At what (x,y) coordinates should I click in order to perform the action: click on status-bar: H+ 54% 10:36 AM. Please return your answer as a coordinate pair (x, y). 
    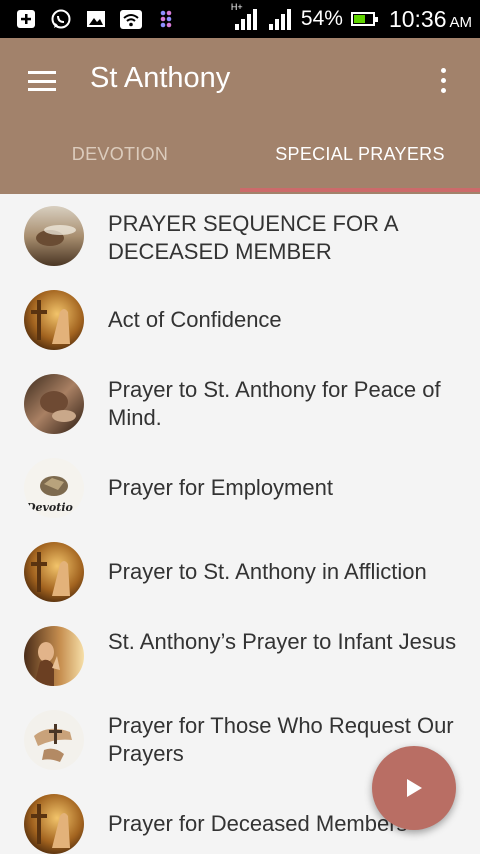
    Looking at the image, I should click on (240, 19).